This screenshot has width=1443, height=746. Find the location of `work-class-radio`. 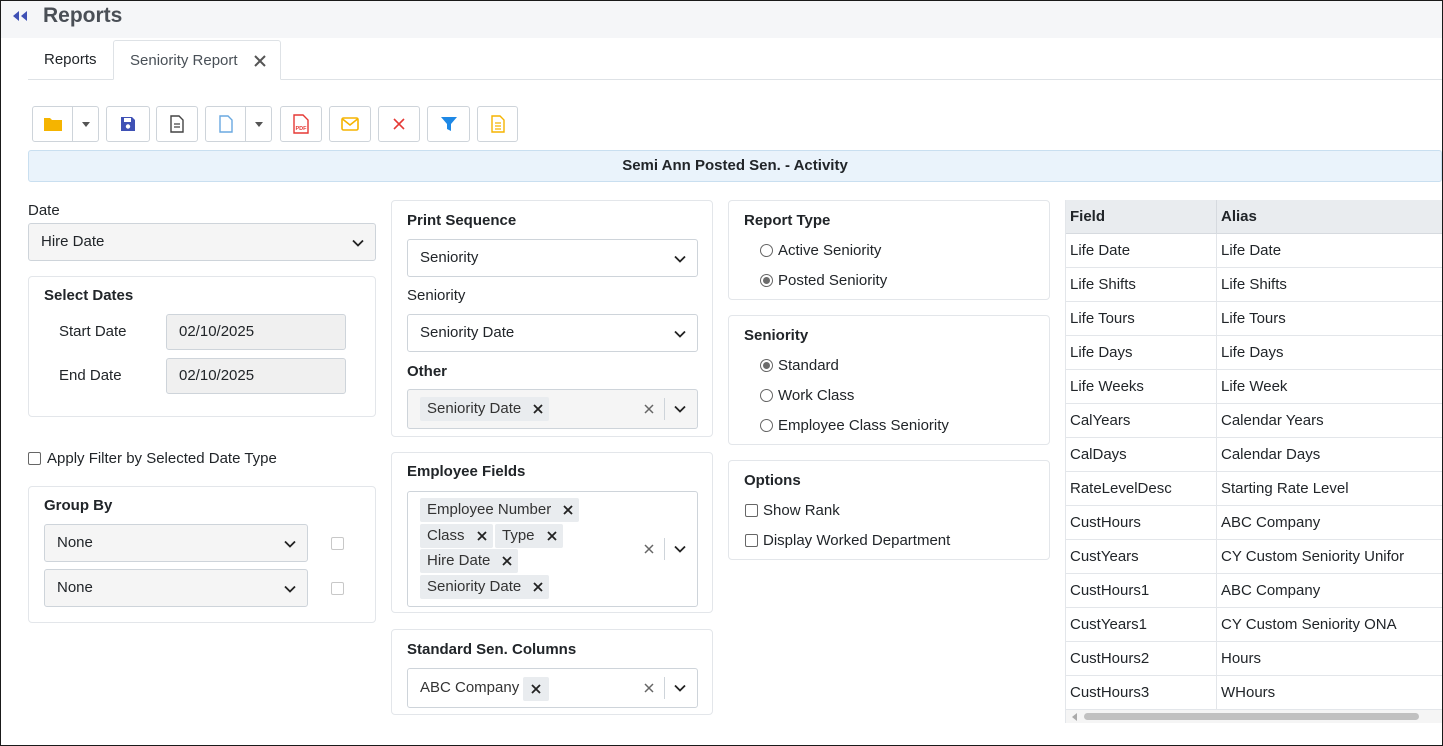

work-class-radio is located at coordinates (766, 395).